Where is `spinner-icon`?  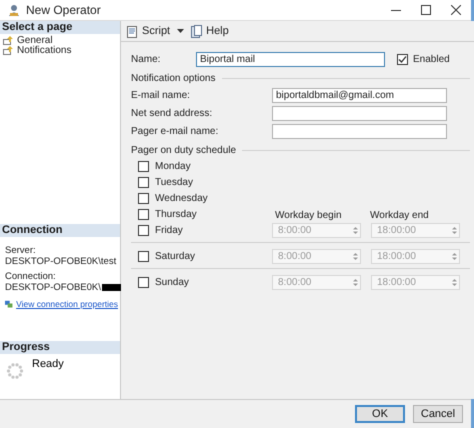 spinner-icon is located at coordinates (15, 371).